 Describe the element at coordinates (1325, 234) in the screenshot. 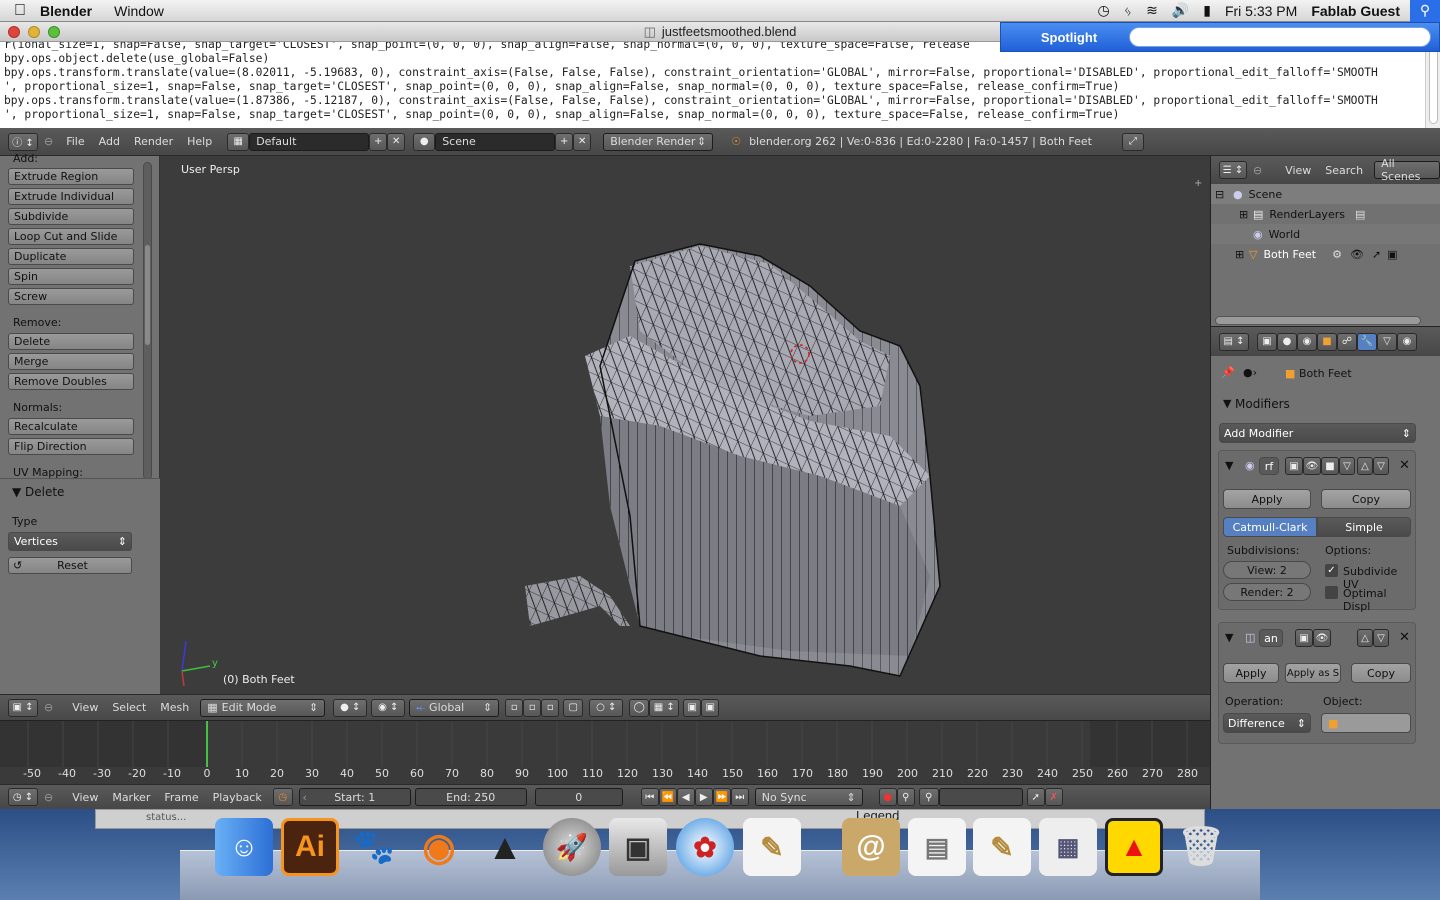

I see `outliner-row-world: ◉ World` at that location.